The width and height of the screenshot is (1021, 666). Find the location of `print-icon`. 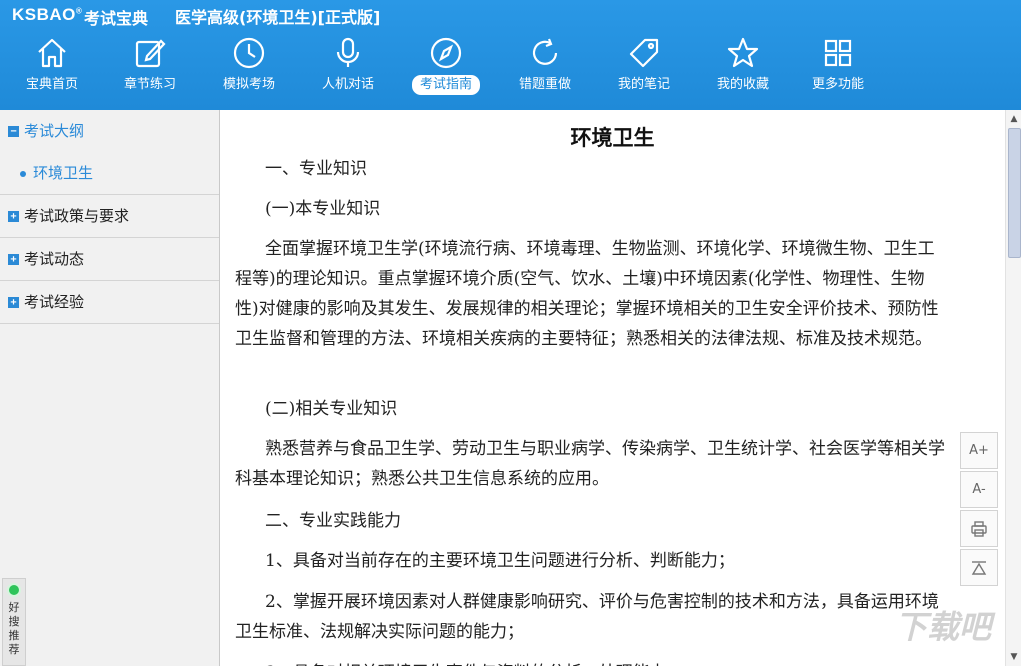

print-icon is located at coordinates (979, 528).